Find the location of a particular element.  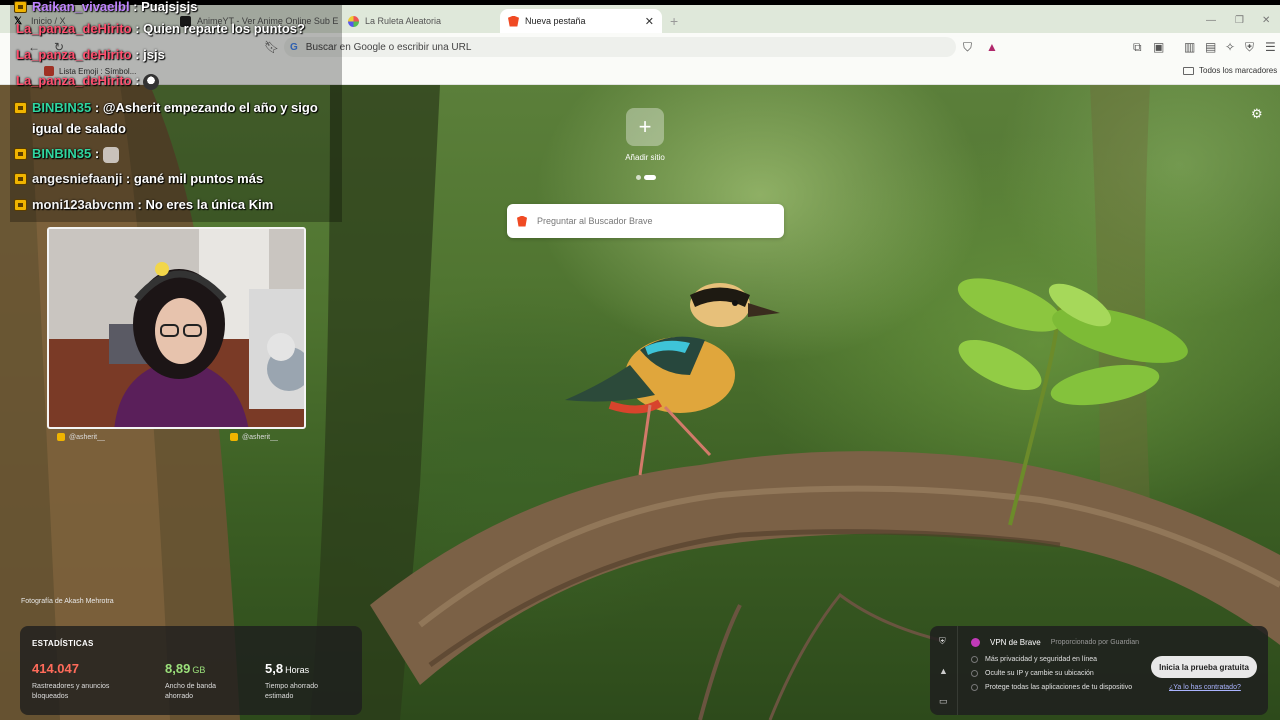

stat-value: 5,8 is located at coordinates (274, 668).